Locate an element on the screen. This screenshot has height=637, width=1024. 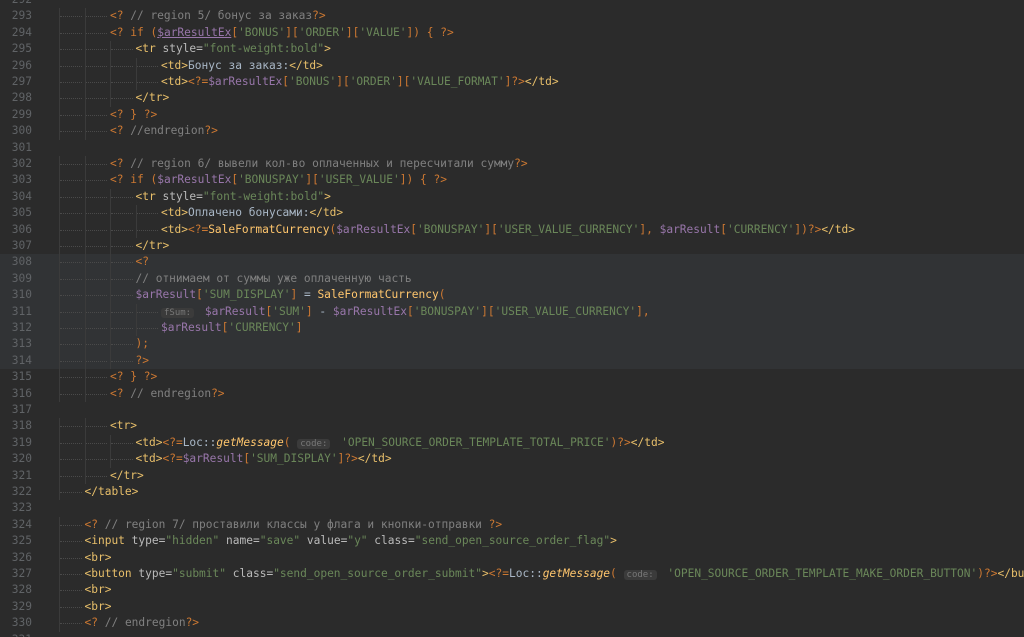
code-line: 307 </tr> is located at coordinates (512, 246).